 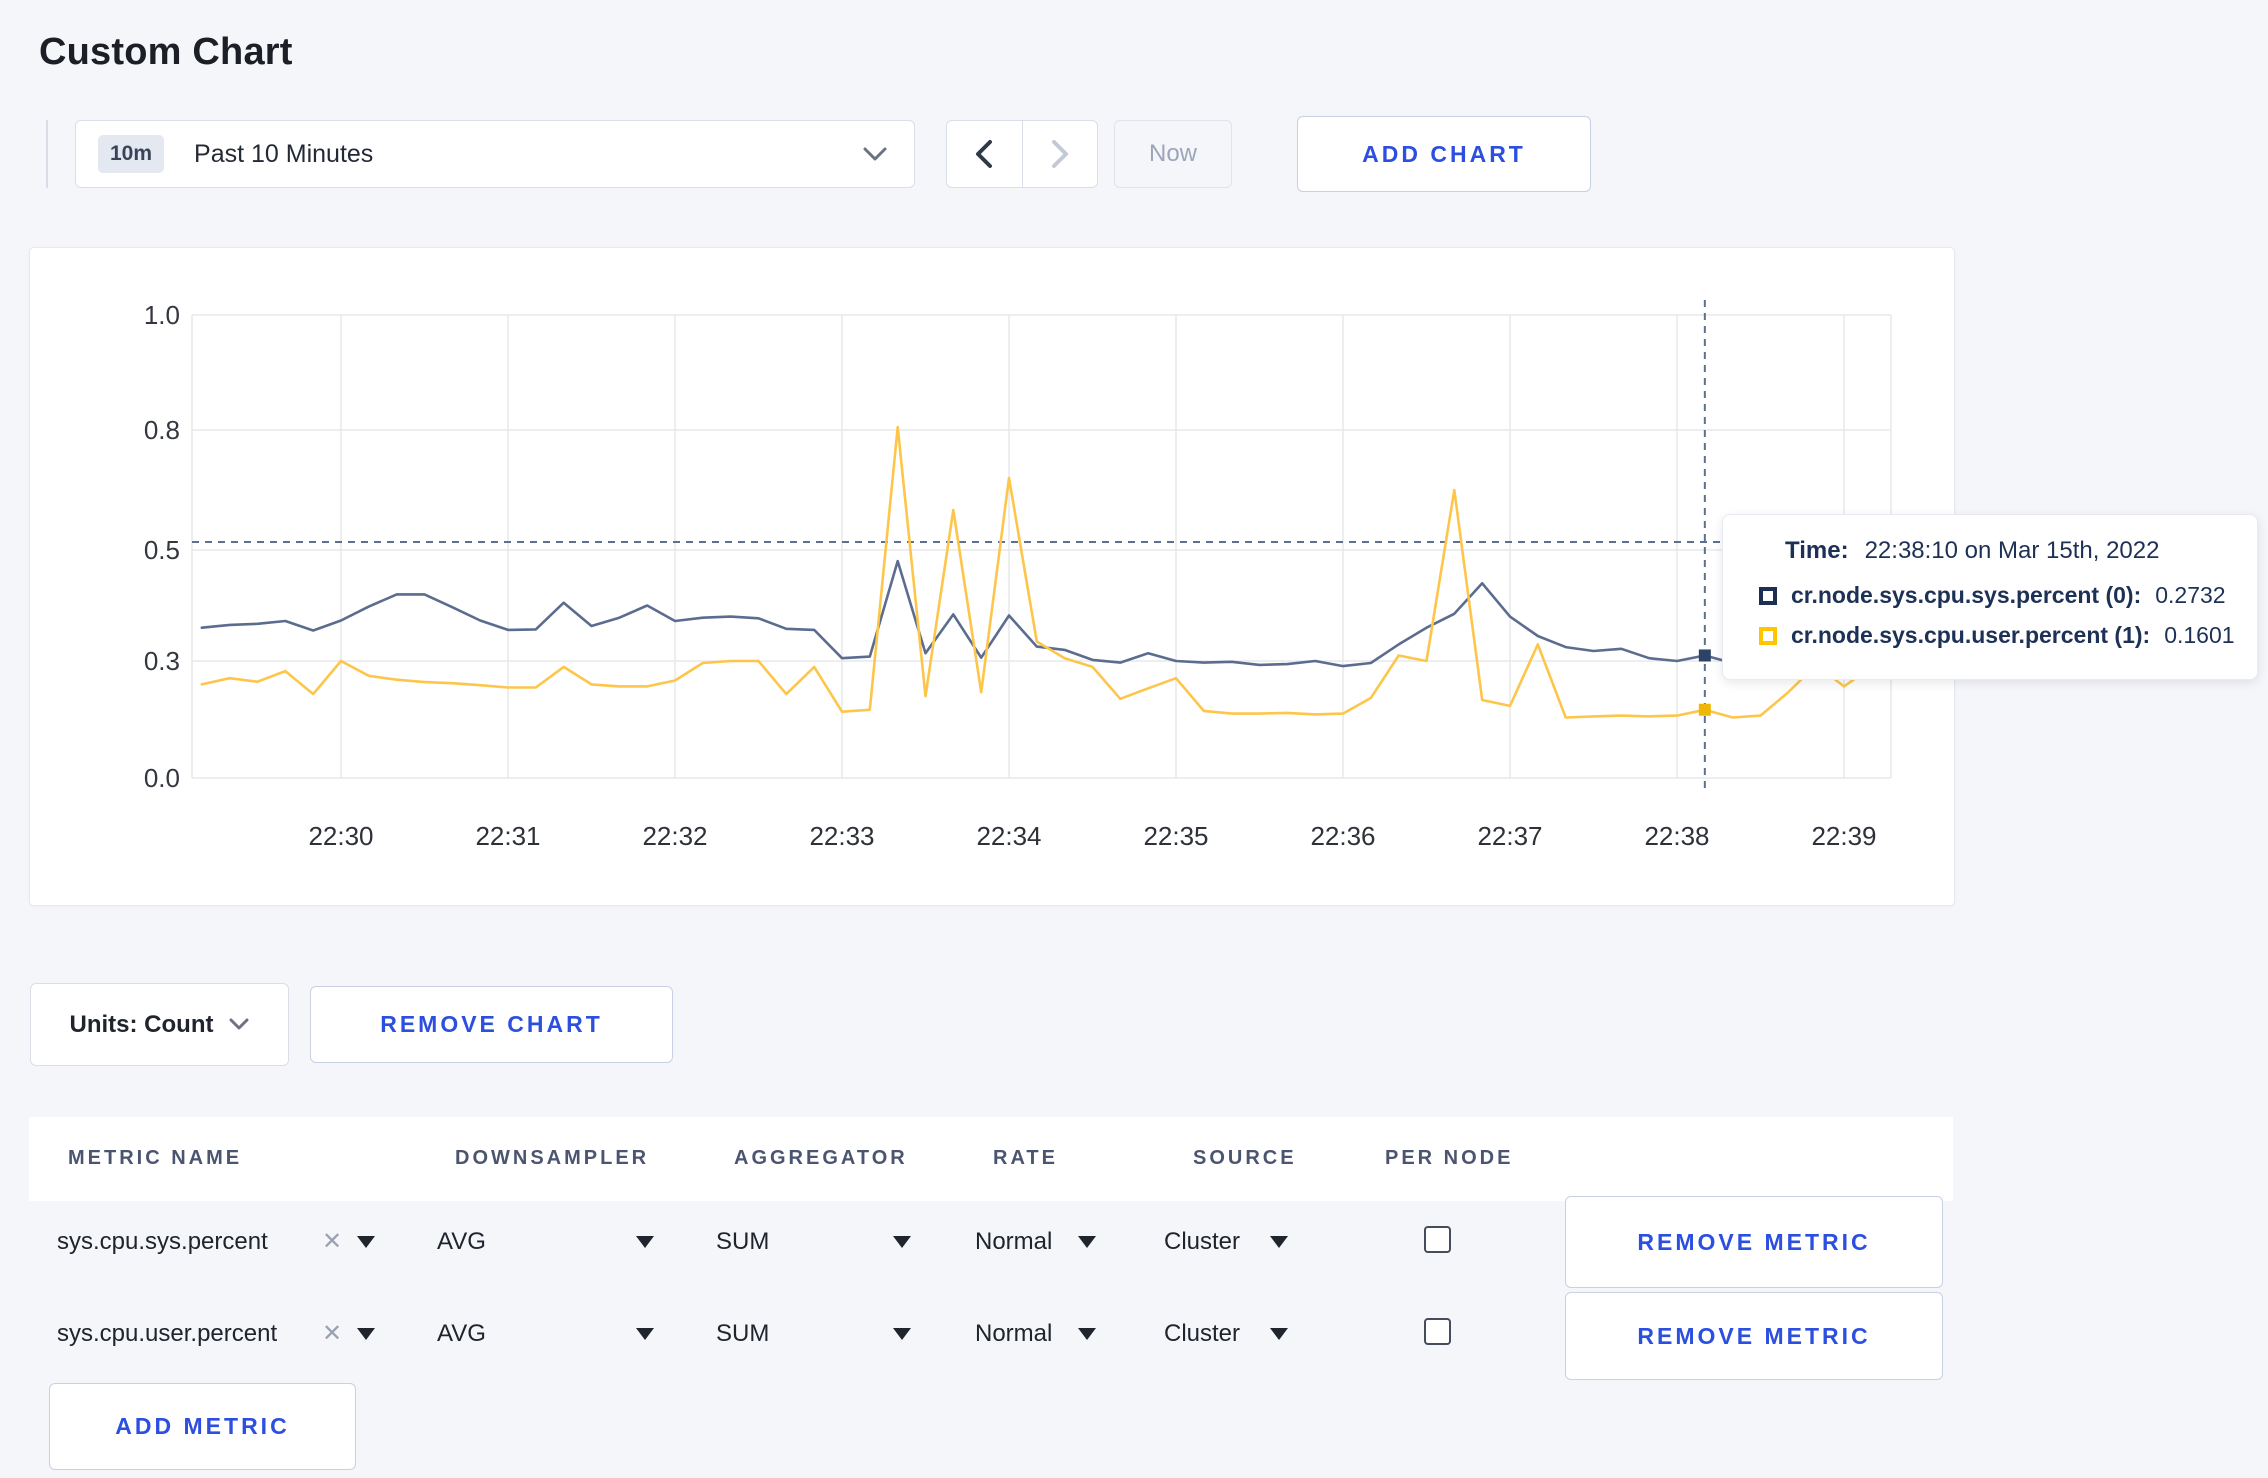 I want to click on tooltip-series-value: 0.1601, so click(x=2199, y=635).